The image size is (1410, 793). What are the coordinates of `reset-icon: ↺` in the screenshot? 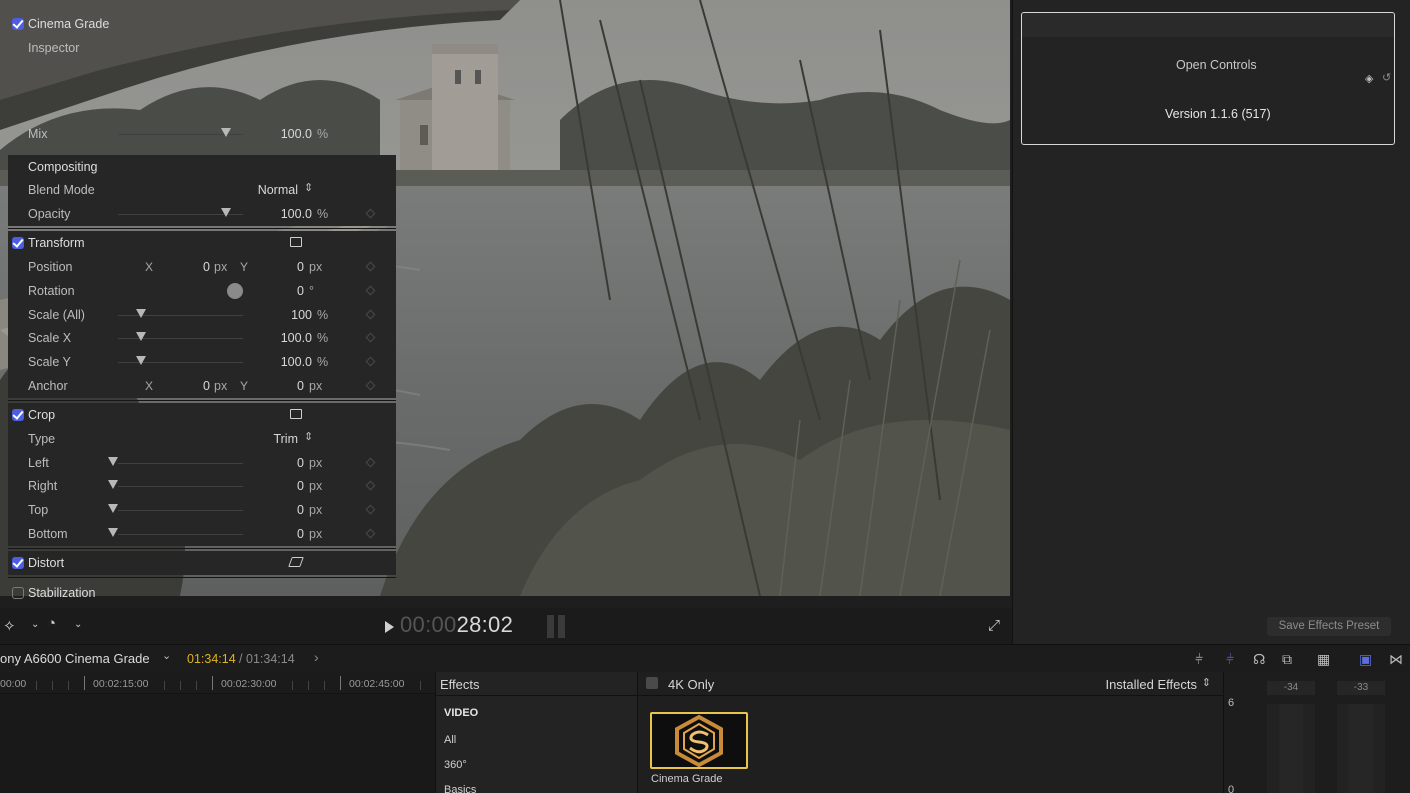 It's located at (1386, 77).